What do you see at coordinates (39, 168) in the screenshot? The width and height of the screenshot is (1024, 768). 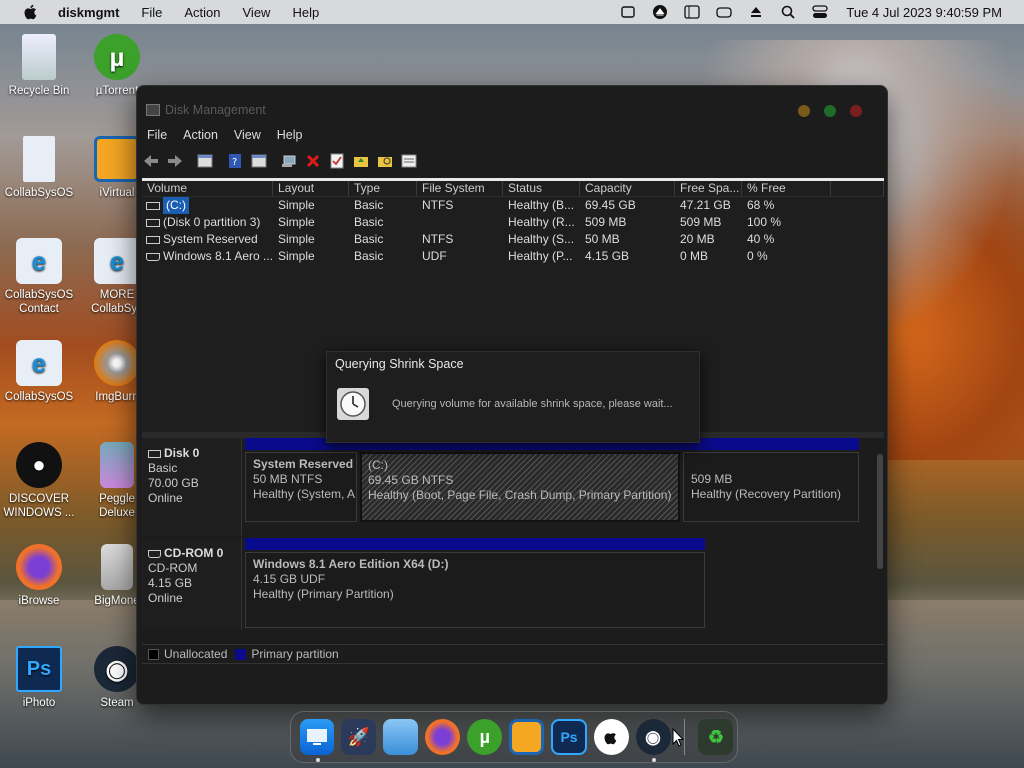 I see `desktop-icon-collabsysos-doc: CollabSysOS` at bounding box center [39, 168].